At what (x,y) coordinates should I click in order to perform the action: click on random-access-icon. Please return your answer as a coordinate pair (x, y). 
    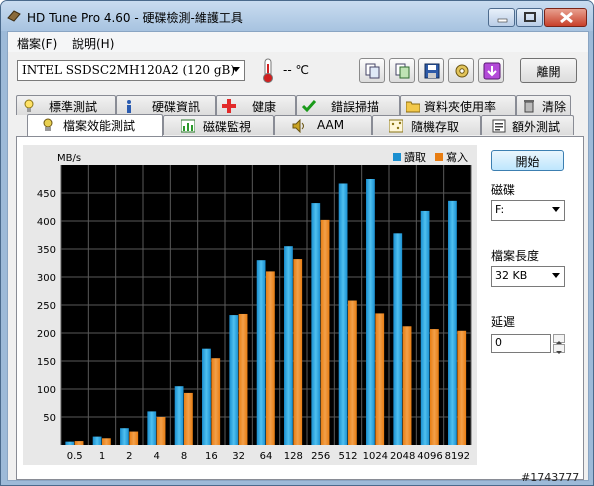
    Looking at the image, I should click on (396, 126).